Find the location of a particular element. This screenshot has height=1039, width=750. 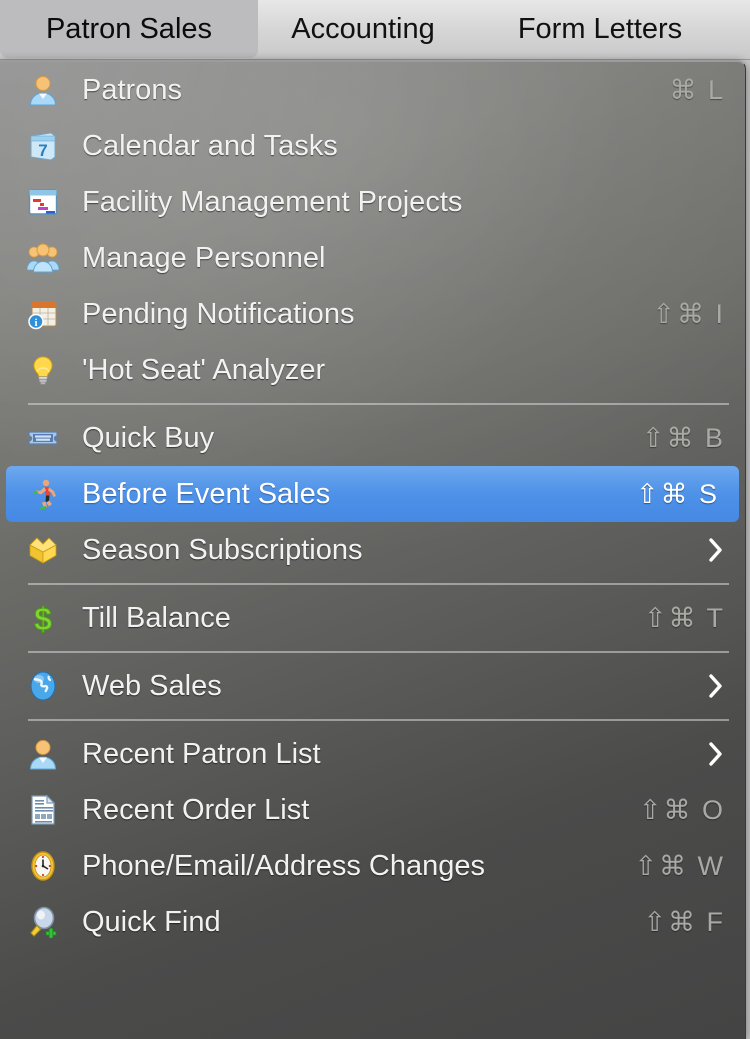

menu-bar: Patron Sales Accounting Form Letters is located at coordinates (375, 30).